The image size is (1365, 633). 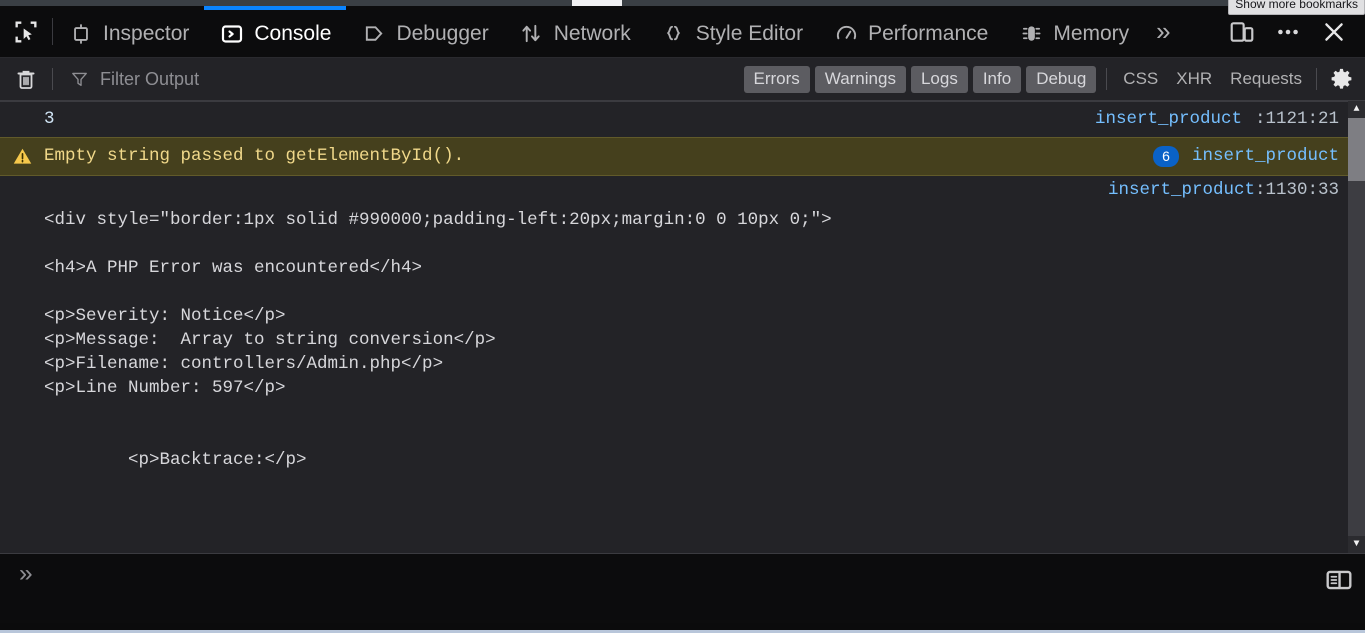 I want to click on console-input-bar: », so click(x=682, y=589).